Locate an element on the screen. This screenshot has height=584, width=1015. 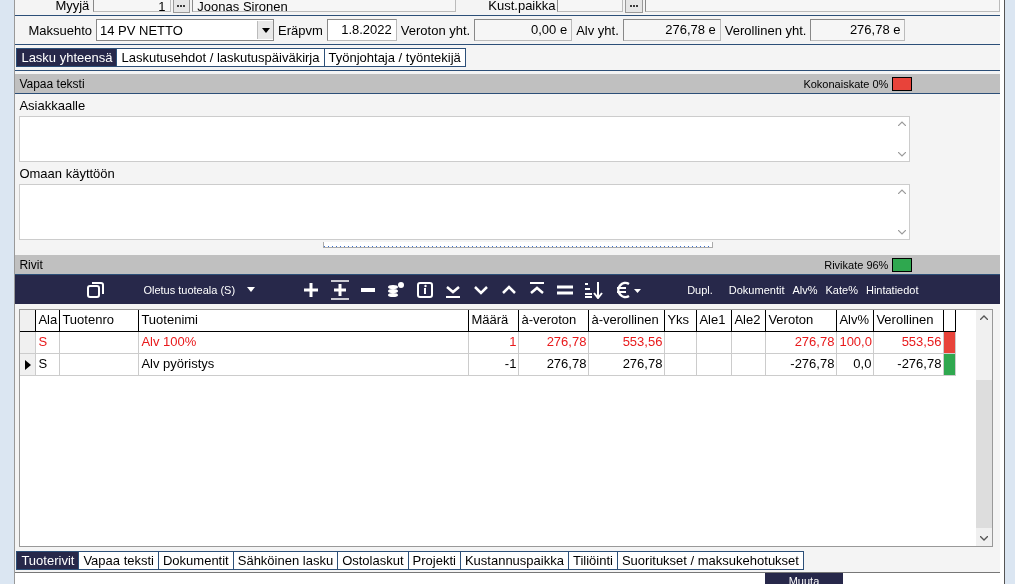
table-cell: Alv 100% is located at coordinates (304, 342).